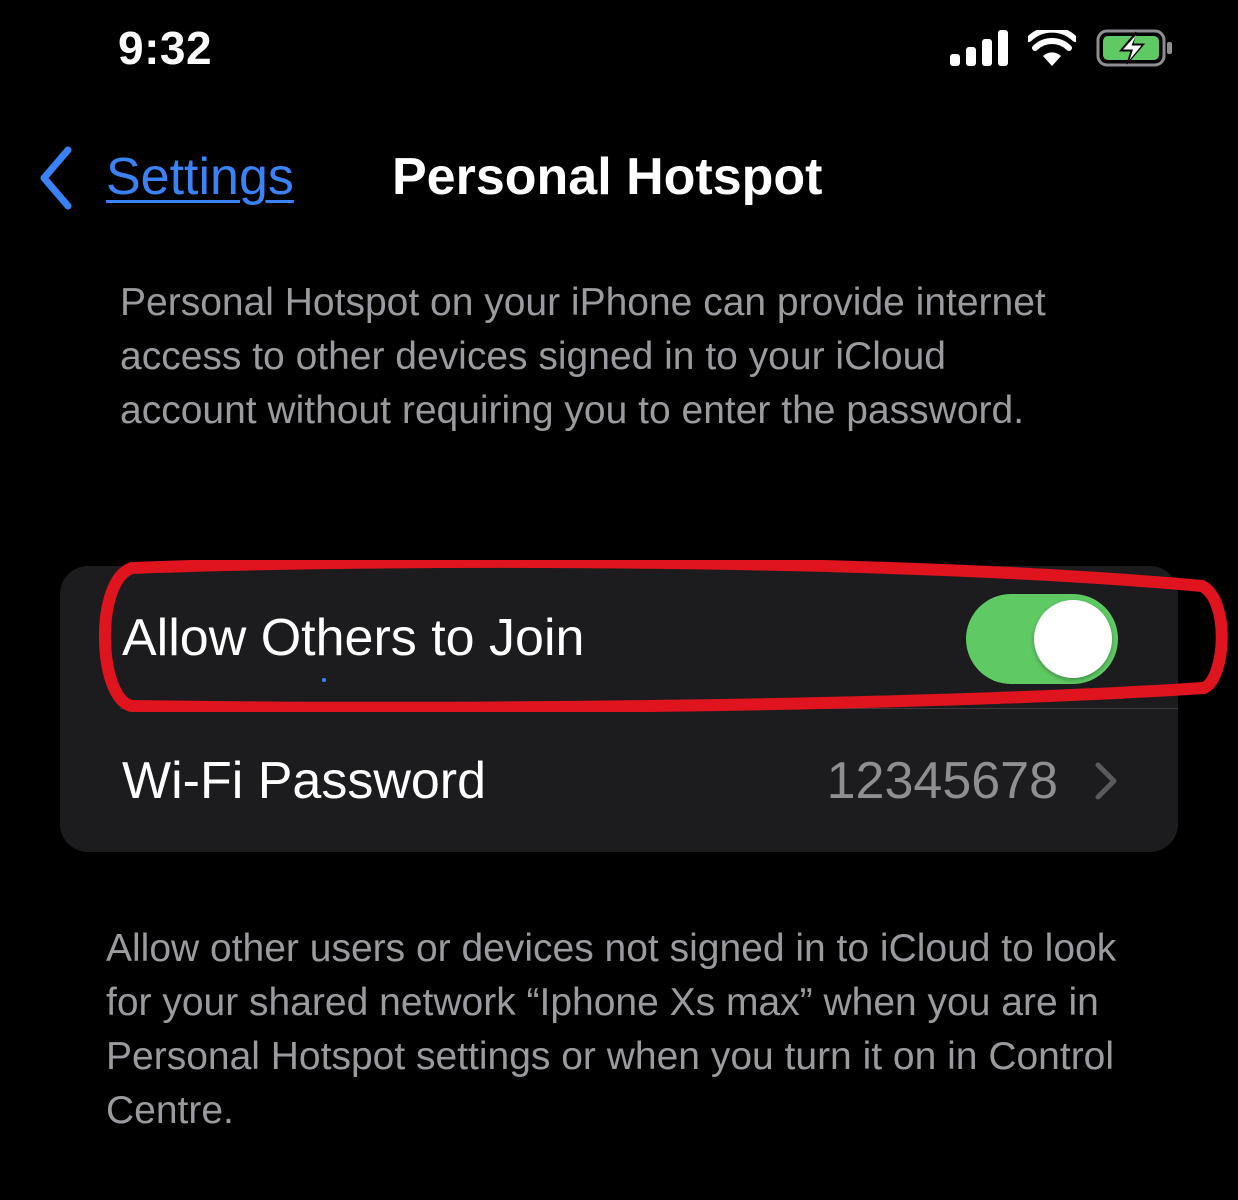  I want to click on page-title: Personal Hotspot, so click(607, 177).